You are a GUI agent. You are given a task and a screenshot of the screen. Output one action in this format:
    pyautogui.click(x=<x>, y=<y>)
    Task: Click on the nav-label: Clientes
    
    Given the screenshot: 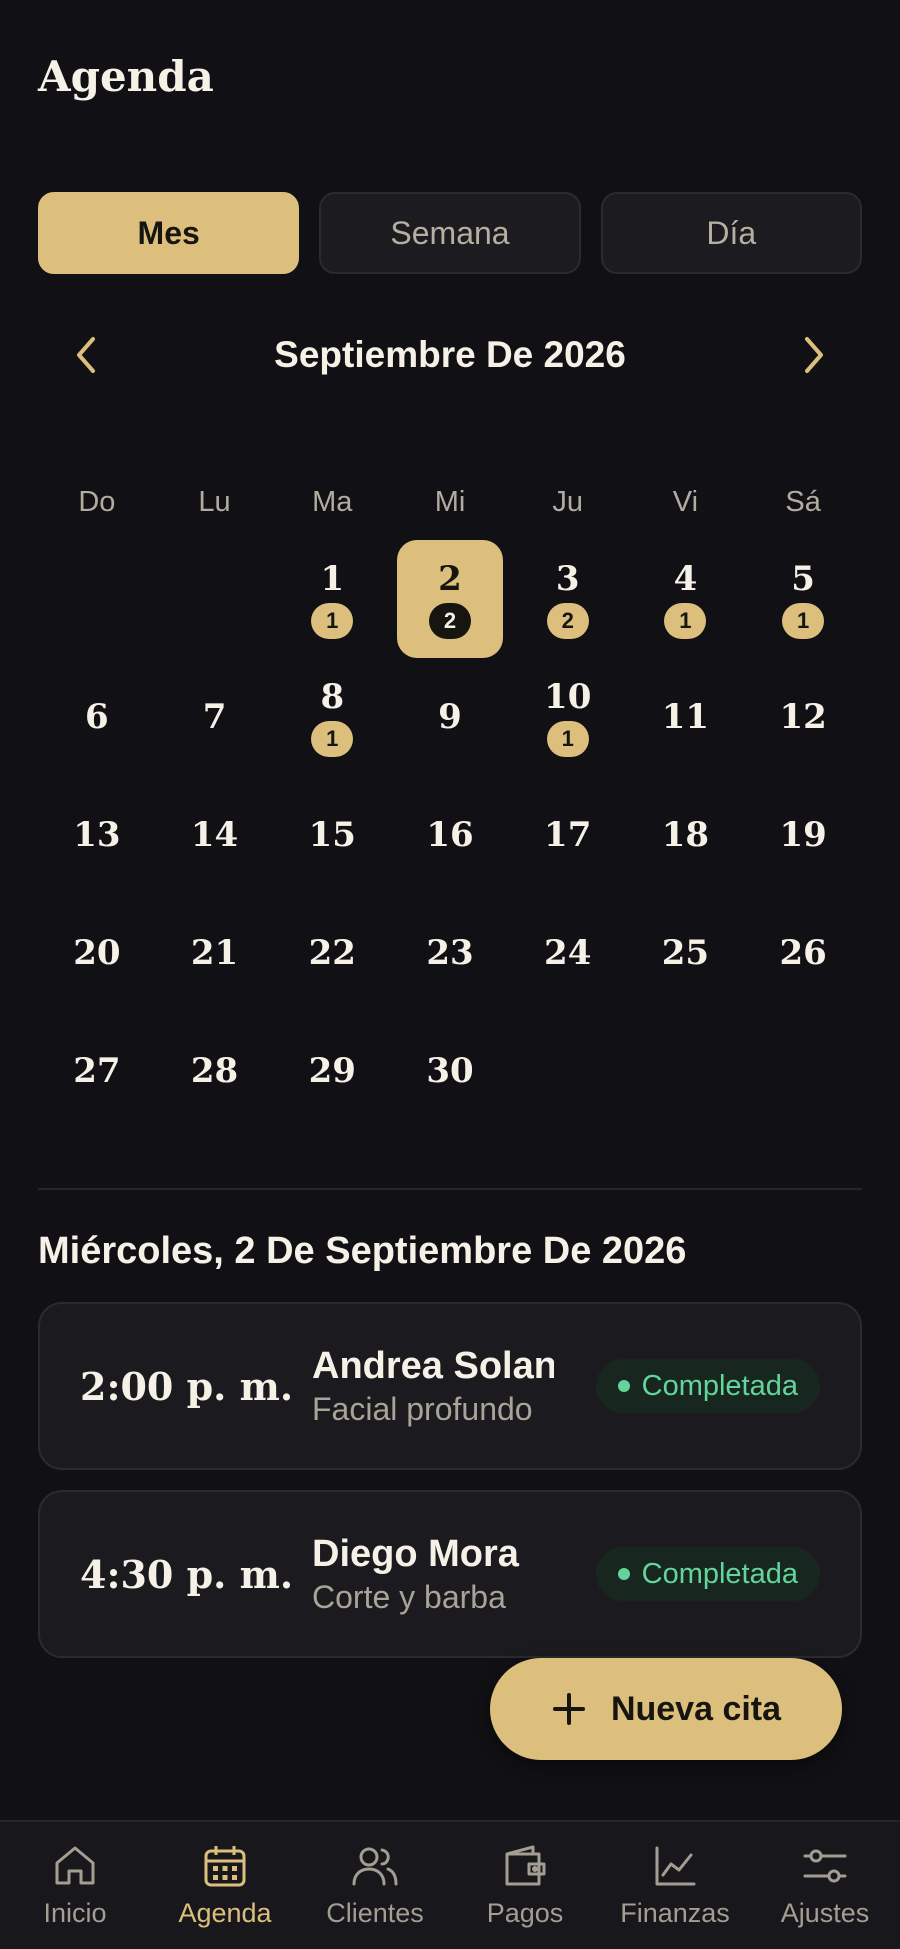 What is the action you would take?
    pyautogui.click(x=375, y=1913)
    